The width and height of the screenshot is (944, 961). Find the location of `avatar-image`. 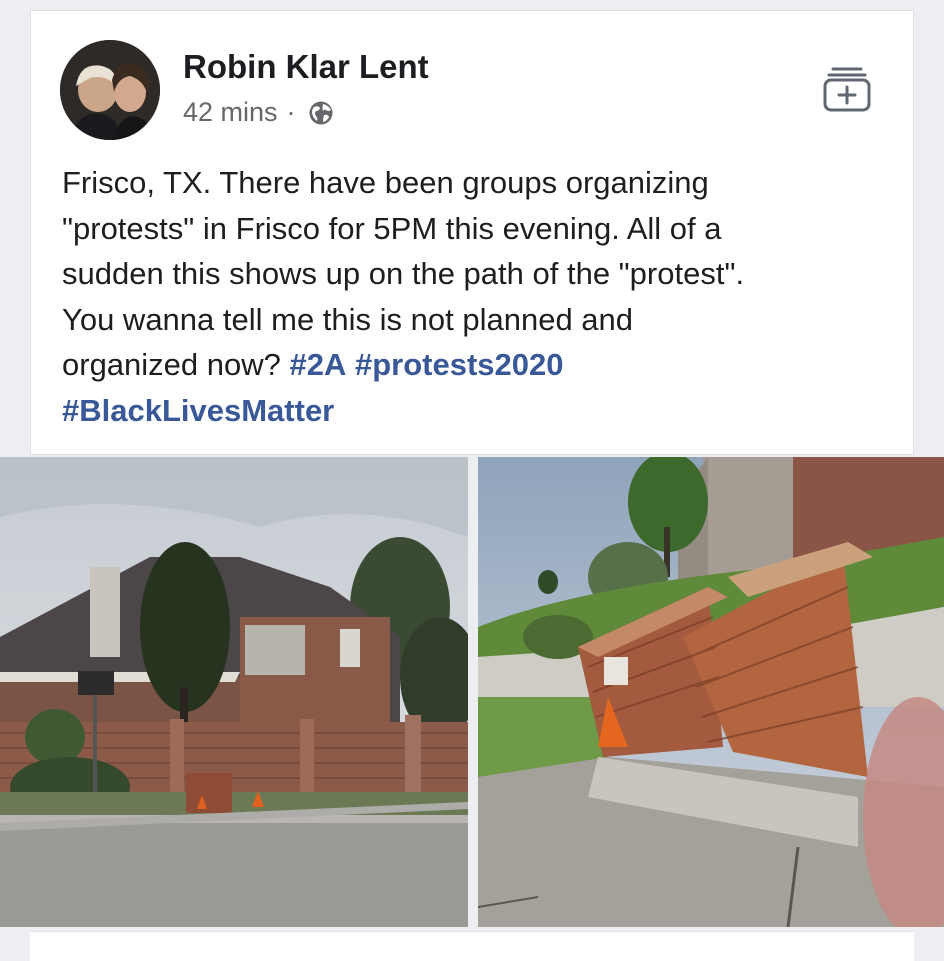

avatar-image is located at coordinates (110, 90).